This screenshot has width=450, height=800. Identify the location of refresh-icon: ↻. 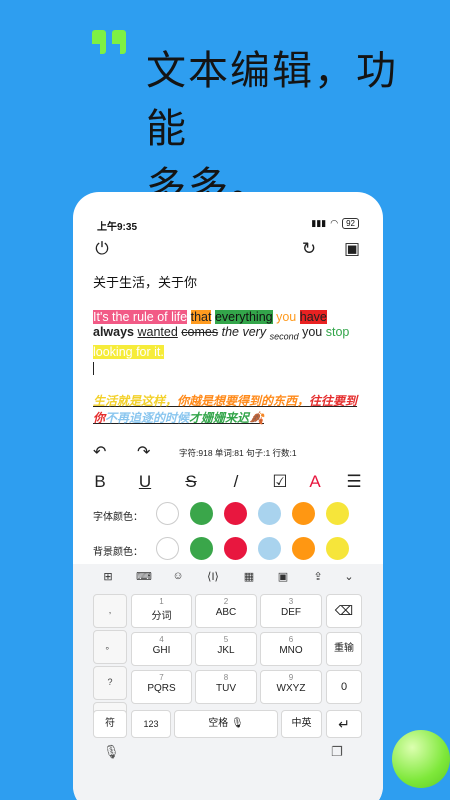
(309, 249).